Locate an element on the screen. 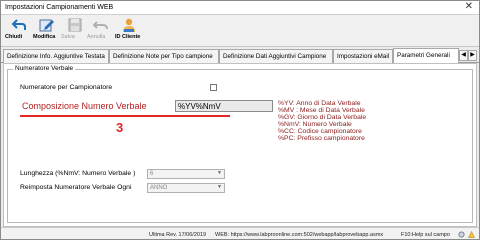  annotation-underline is located at coordinates (125, 116).